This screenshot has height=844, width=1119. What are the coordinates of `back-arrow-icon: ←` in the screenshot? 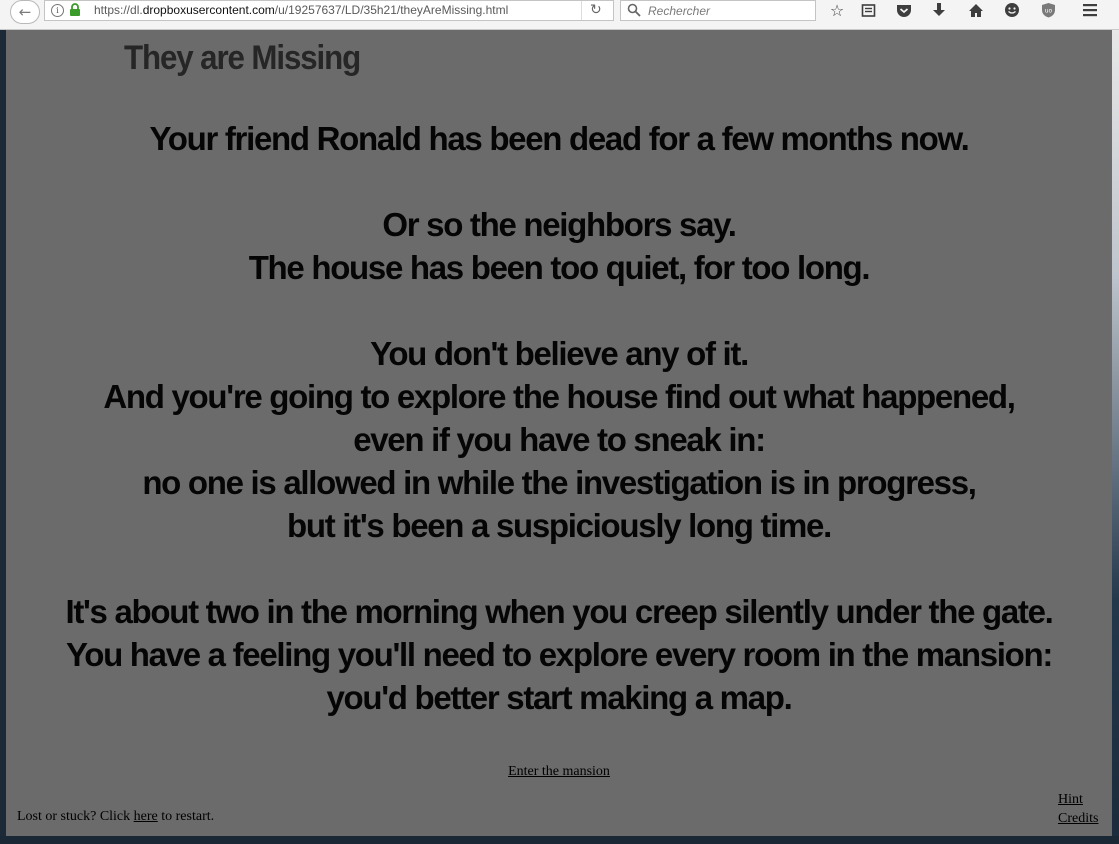 It's located at (25, 12).